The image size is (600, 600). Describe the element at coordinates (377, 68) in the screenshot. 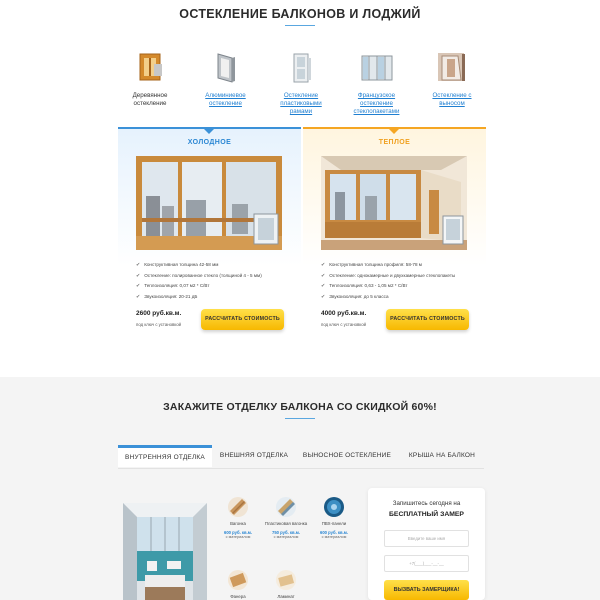

I see `french-window-icon` at that location.